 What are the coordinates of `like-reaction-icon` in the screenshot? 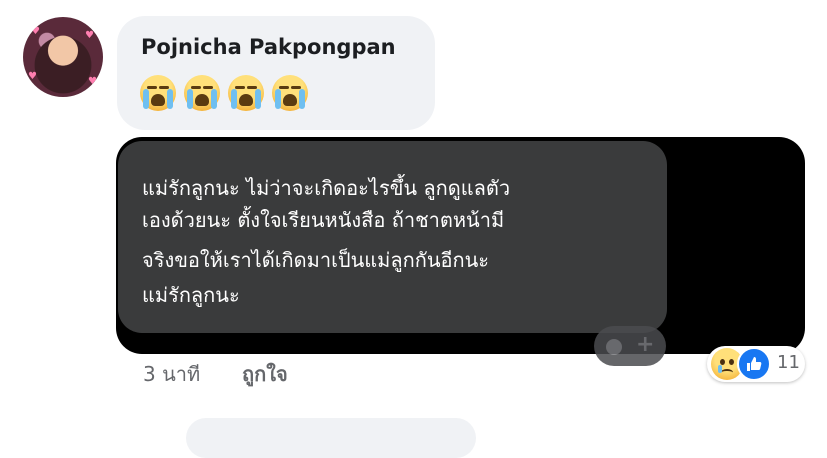 It's located at (754, 364).